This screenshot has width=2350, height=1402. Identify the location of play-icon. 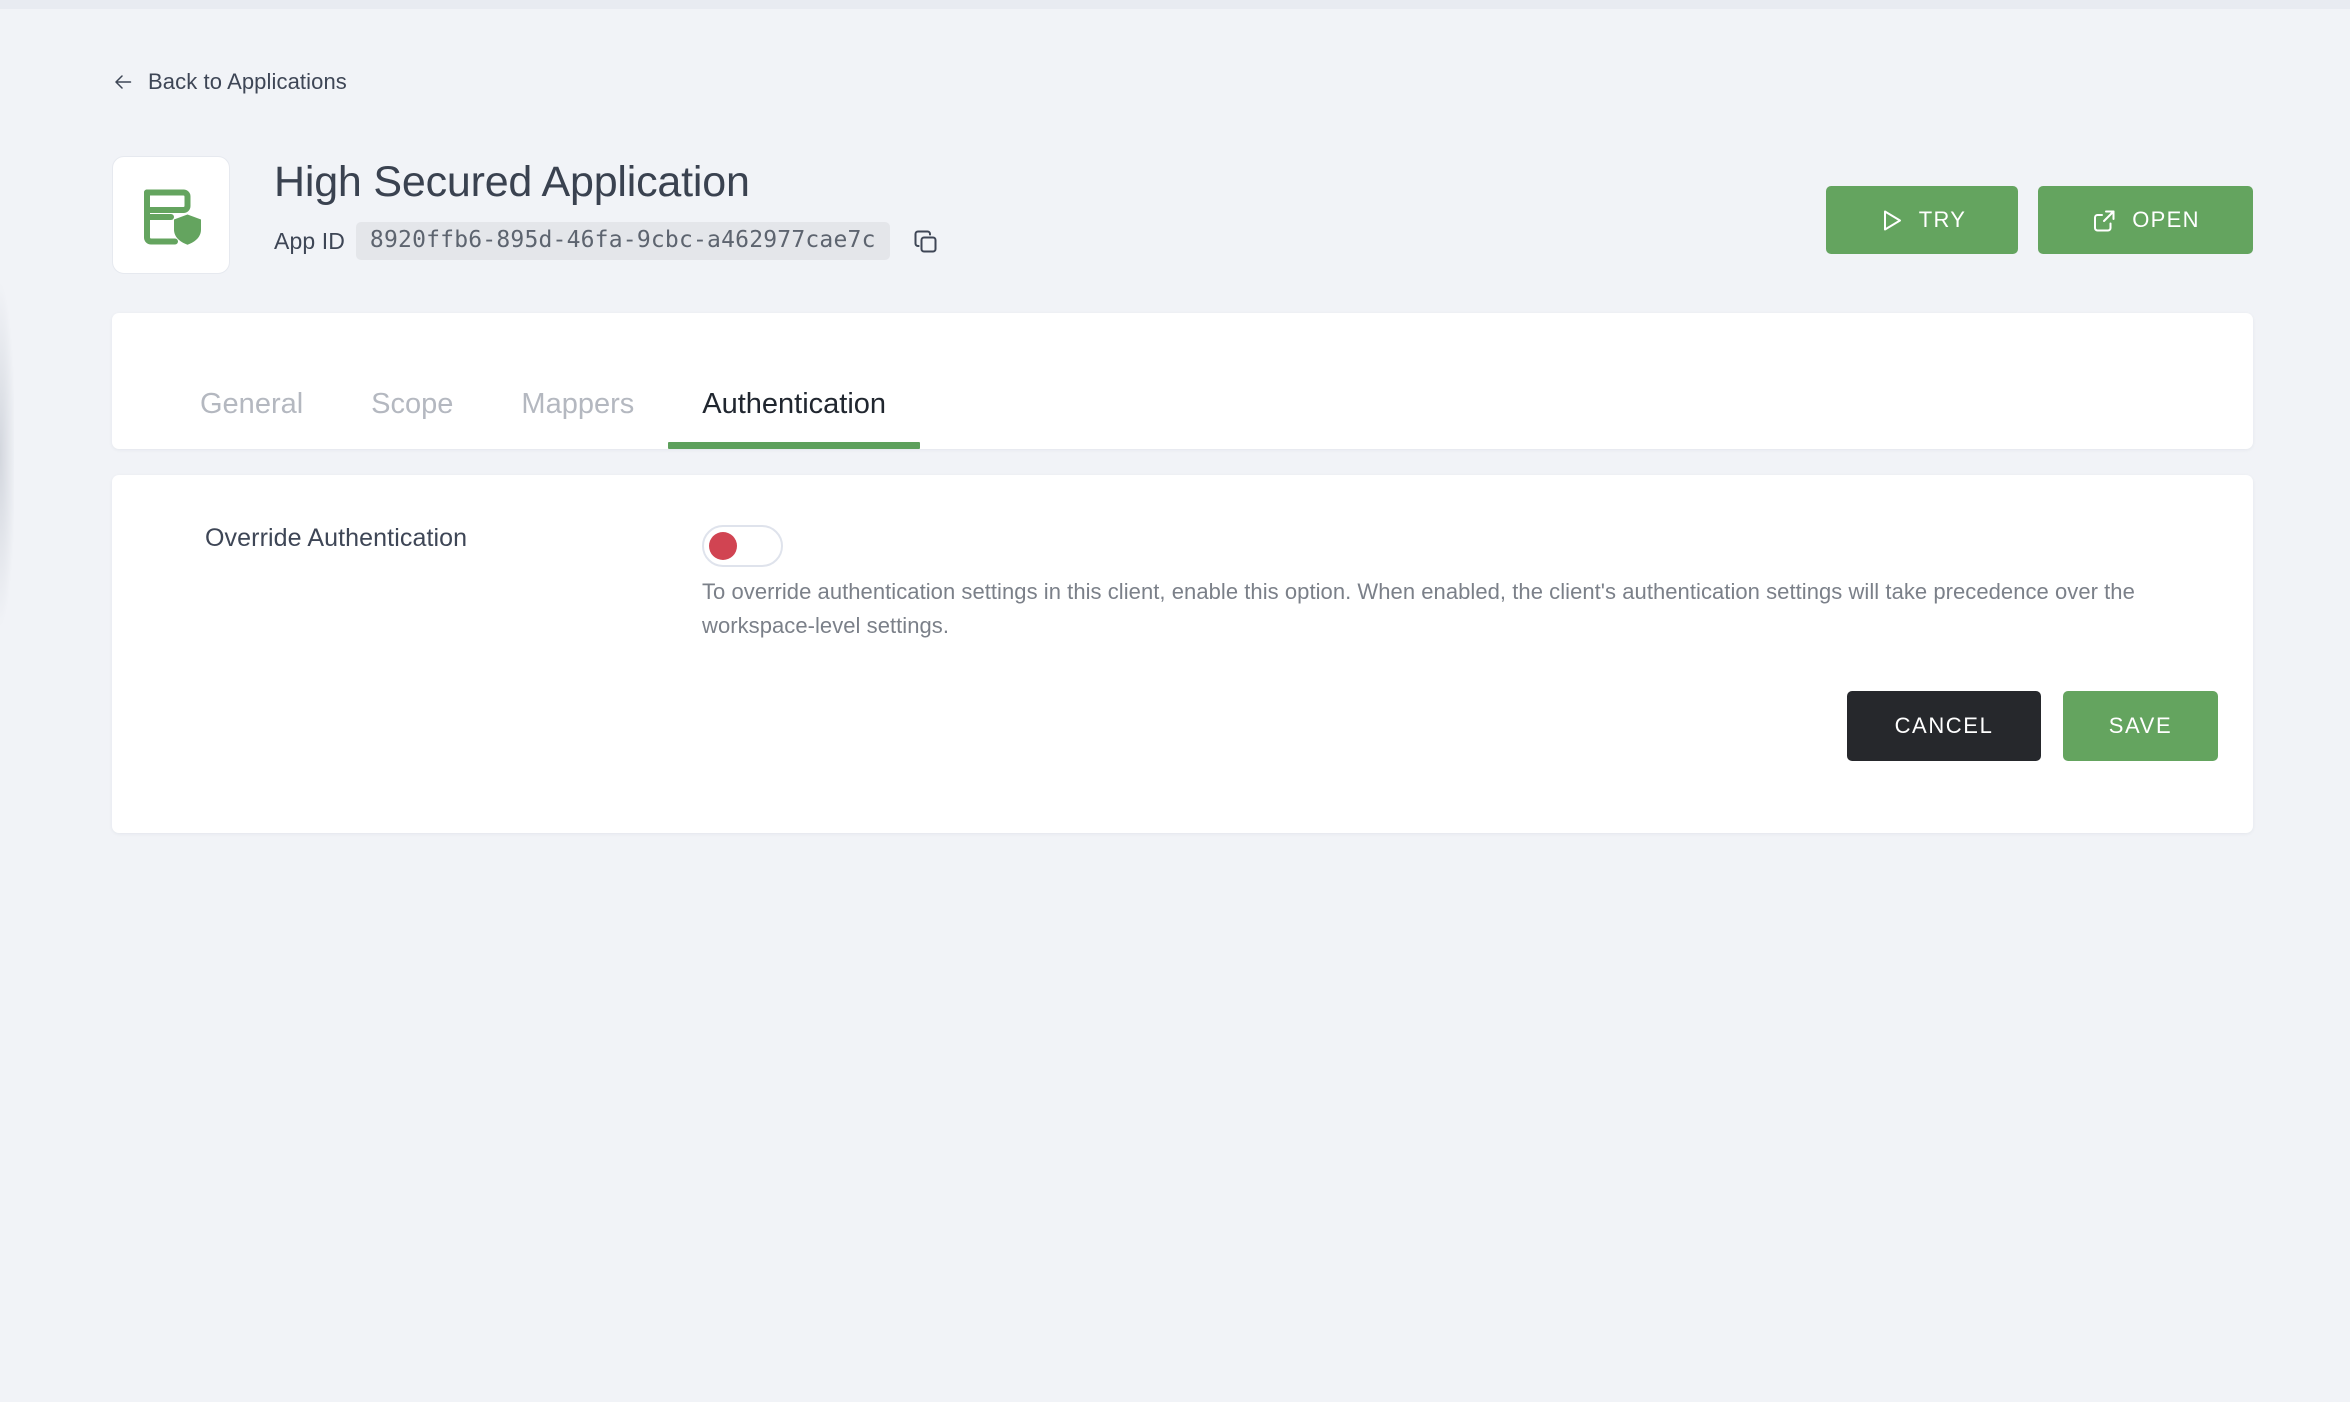
(1891, 220).